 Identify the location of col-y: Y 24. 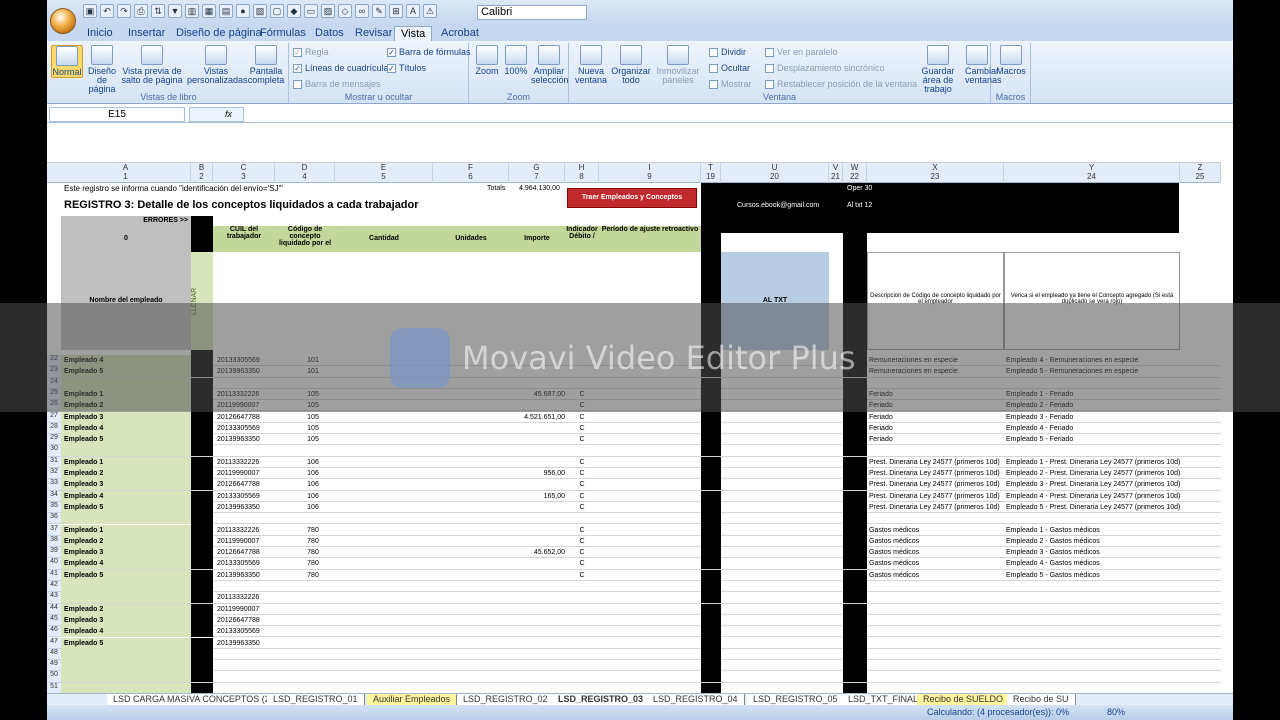
(1092, 173).